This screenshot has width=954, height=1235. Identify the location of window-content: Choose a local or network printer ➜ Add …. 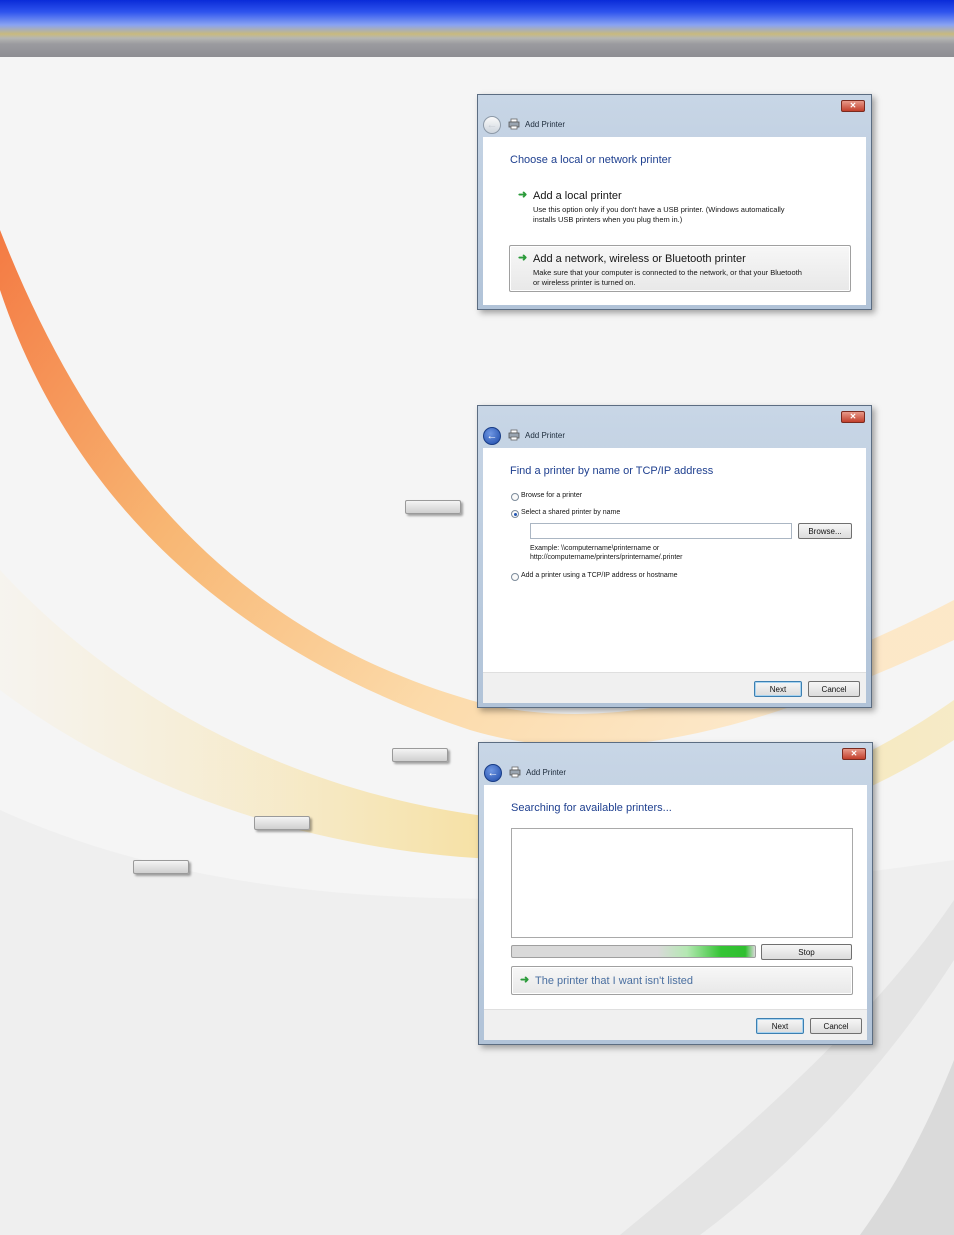
(674, 221).